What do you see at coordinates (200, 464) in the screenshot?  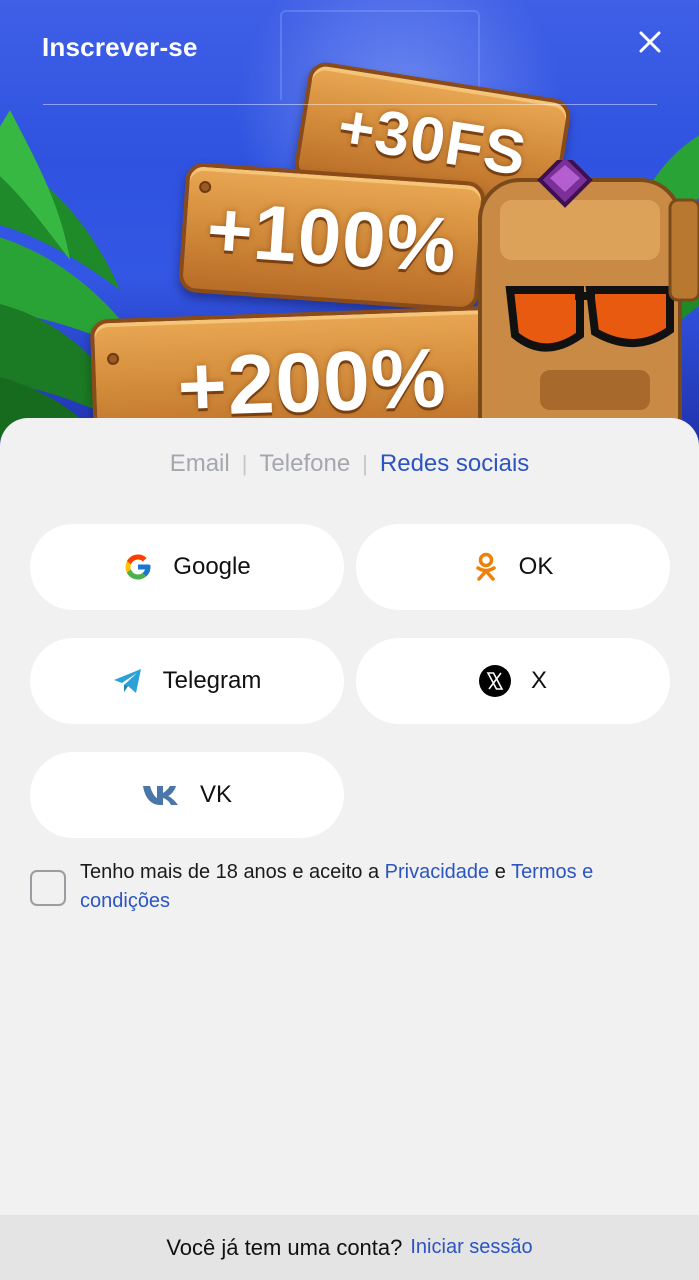 I see `tab-email: Email` at bounding box center [200, 464].